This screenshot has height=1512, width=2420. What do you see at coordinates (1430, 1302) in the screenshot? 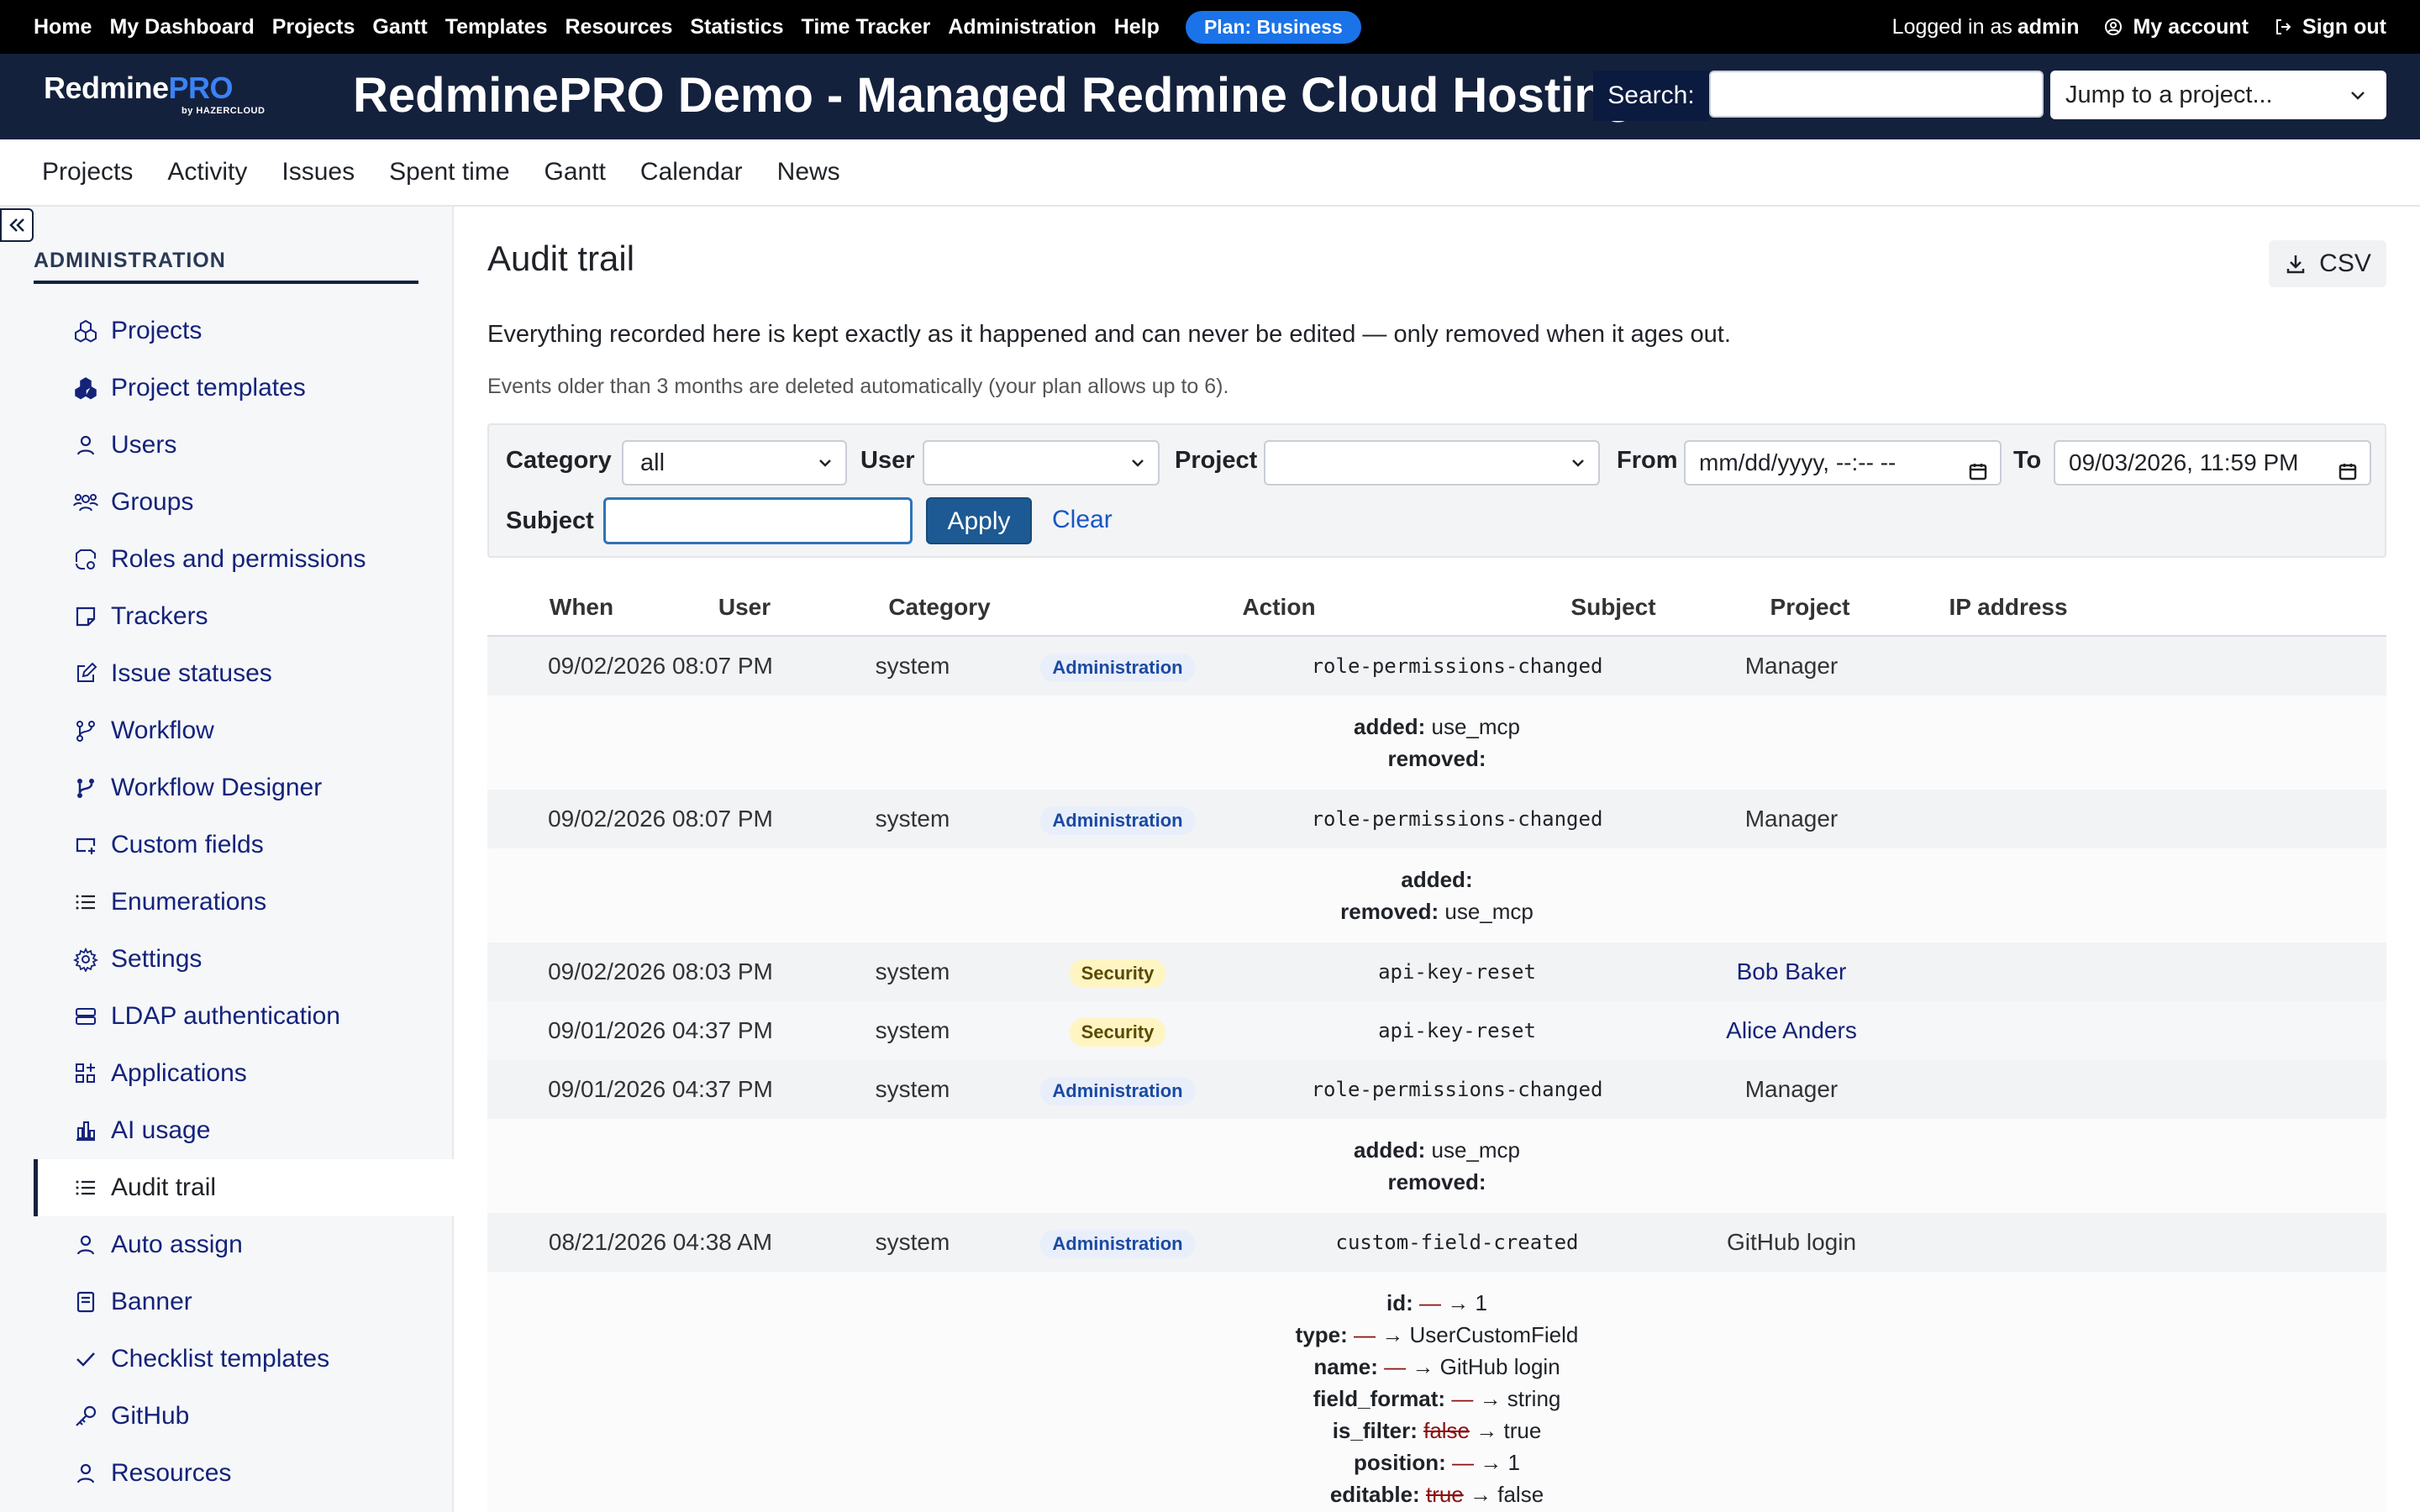
I see `detail-old-value: —` at bounding box center [1430, 1302].